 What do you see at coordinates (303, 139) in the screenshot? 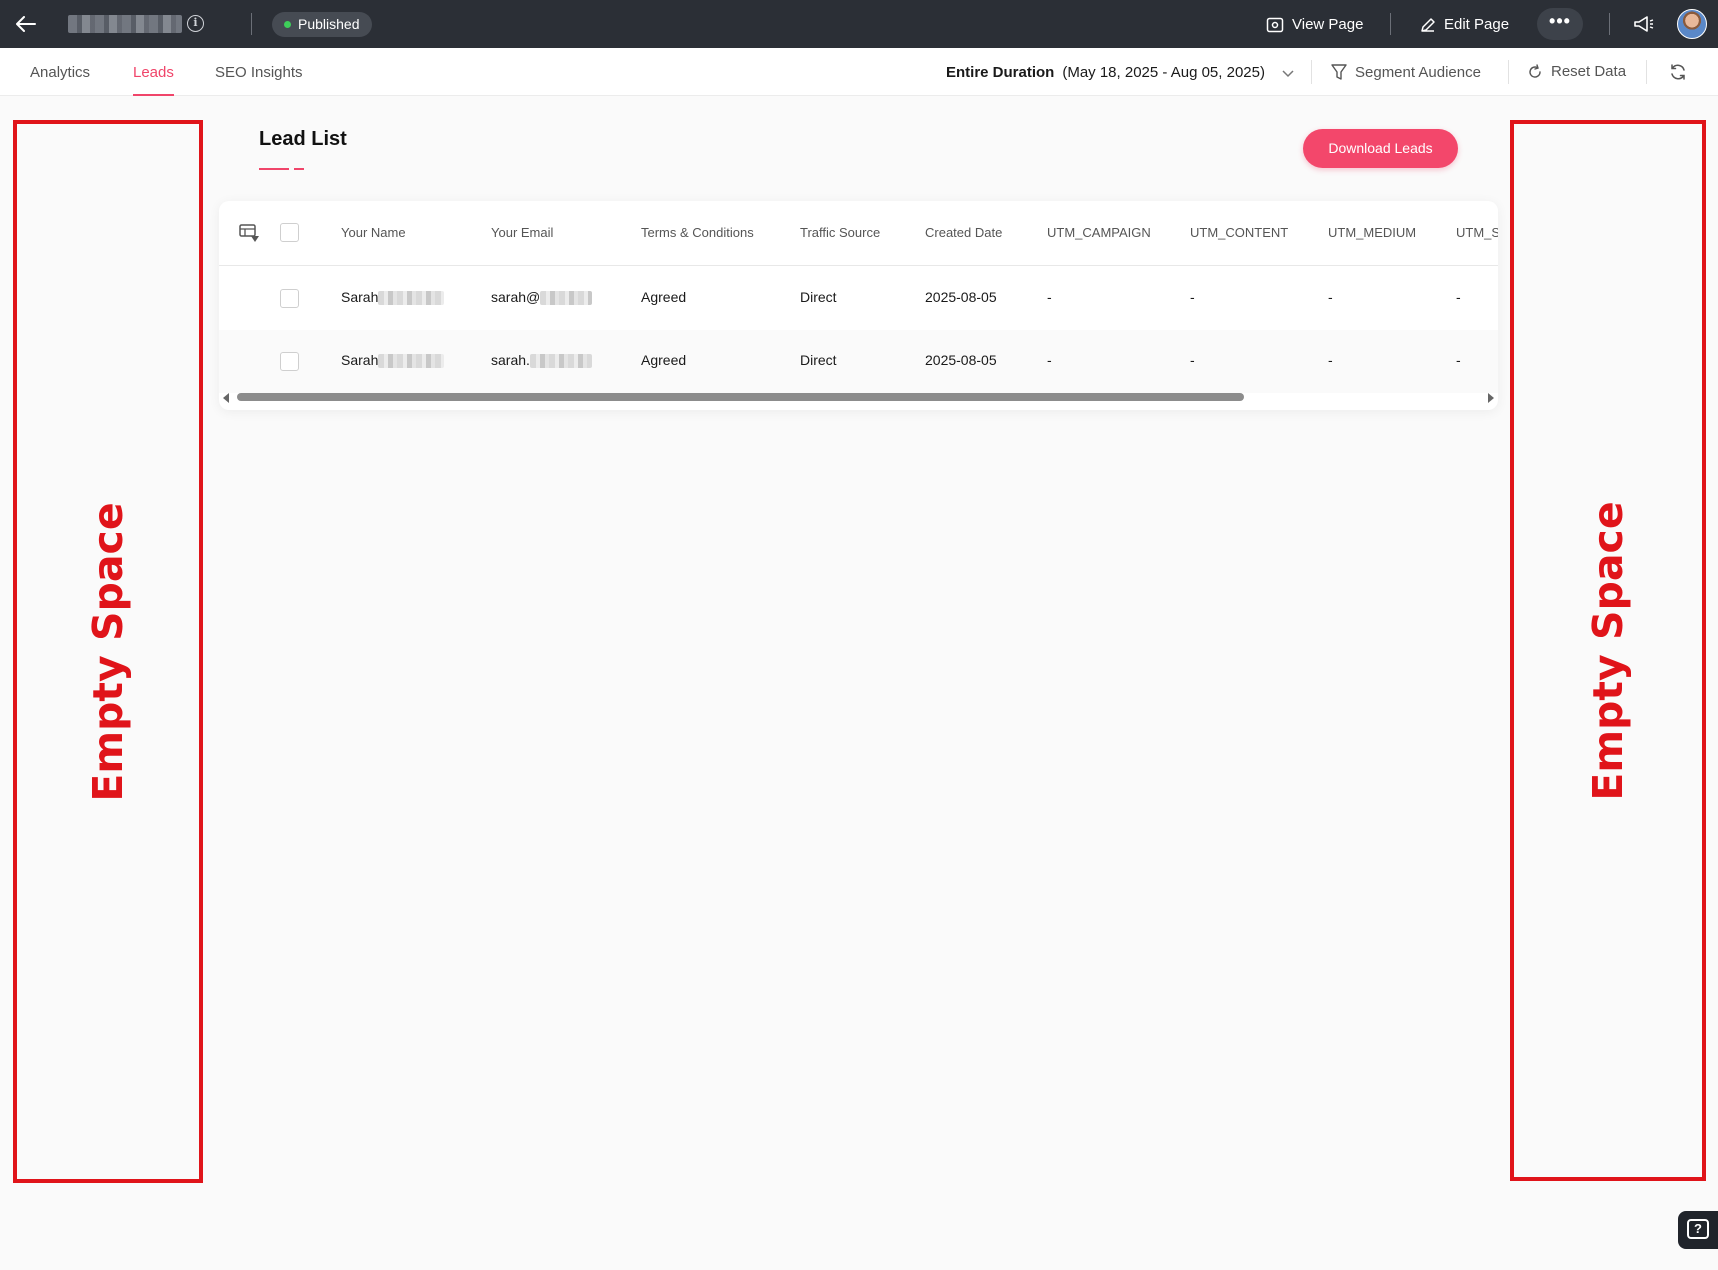
I see `lead-list-title: Lead List` at bounding box center [303, 139].